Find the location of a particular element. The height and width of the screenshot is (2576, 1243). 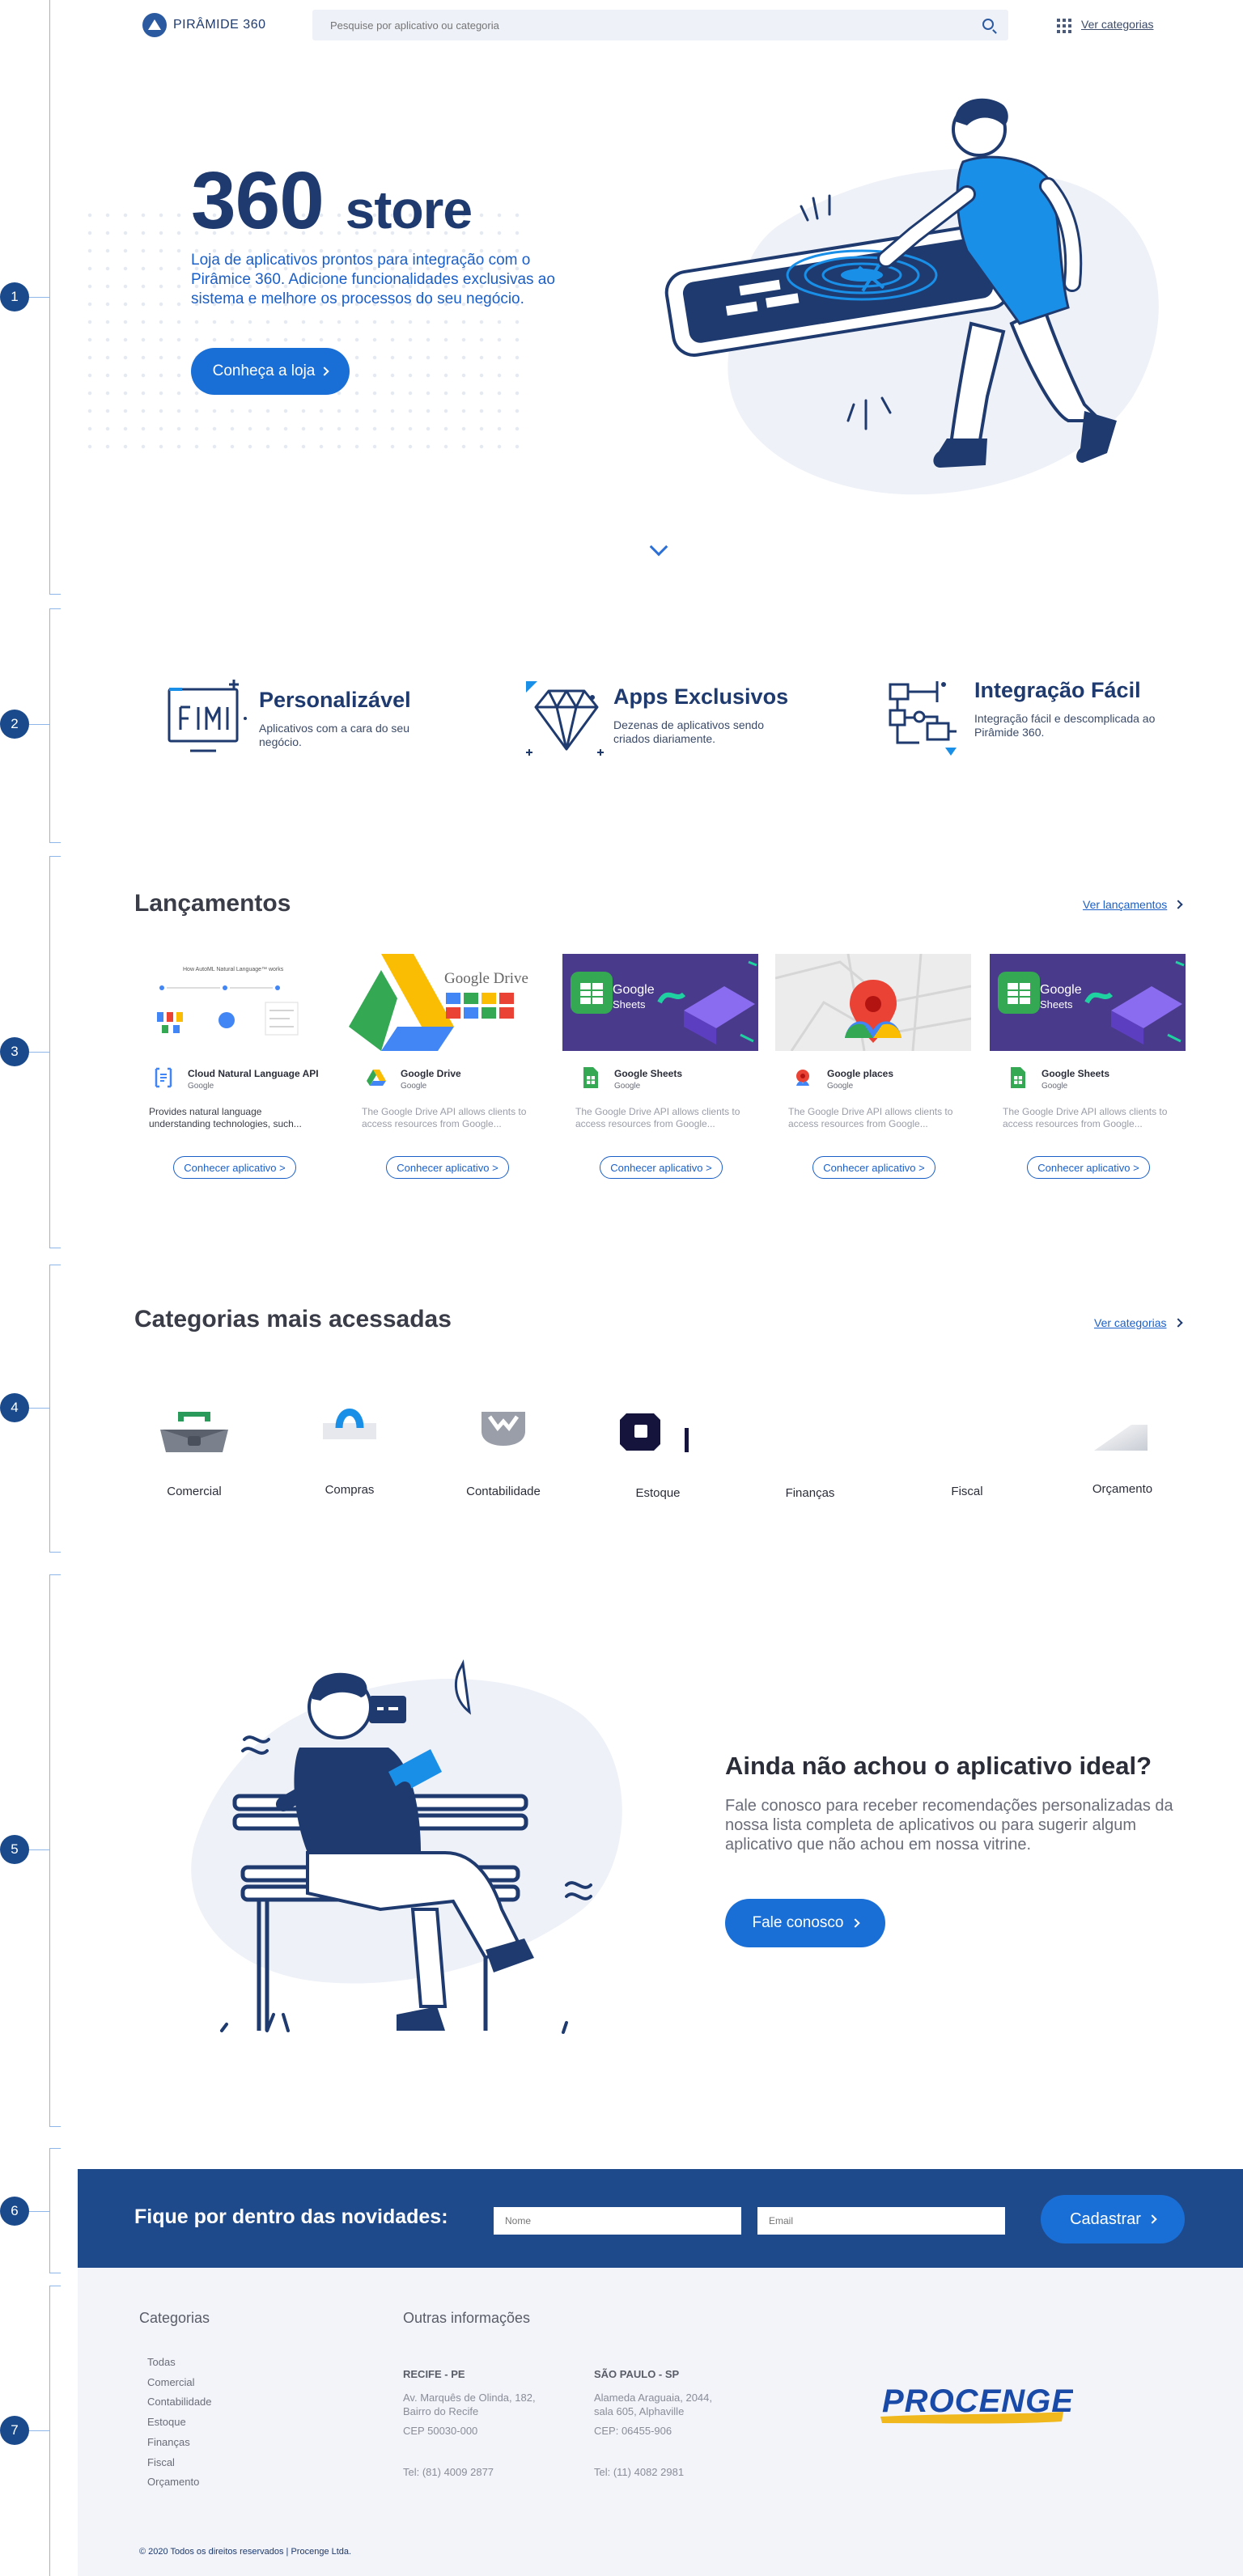

visit-store-button: Conheça a loja is located at coordinates (270, 371).